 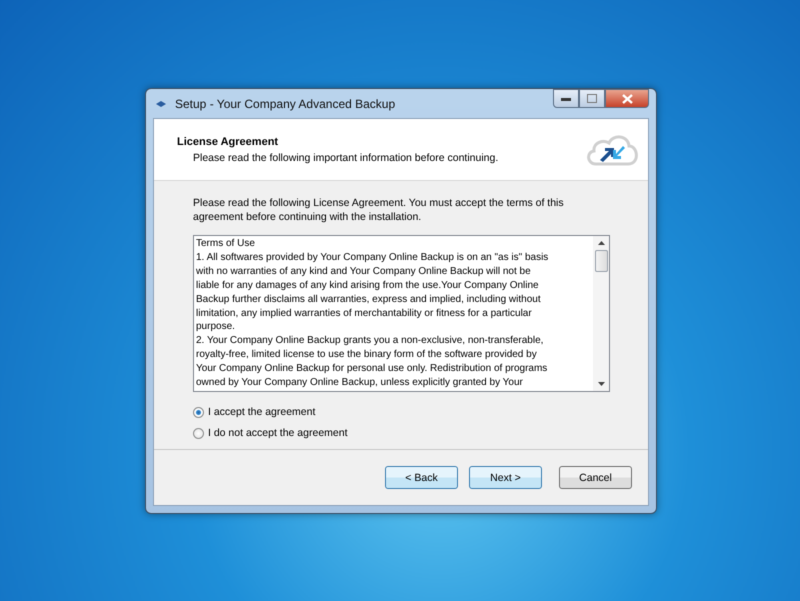 I want to click on maximize-icon, so click(x=592, y=98).